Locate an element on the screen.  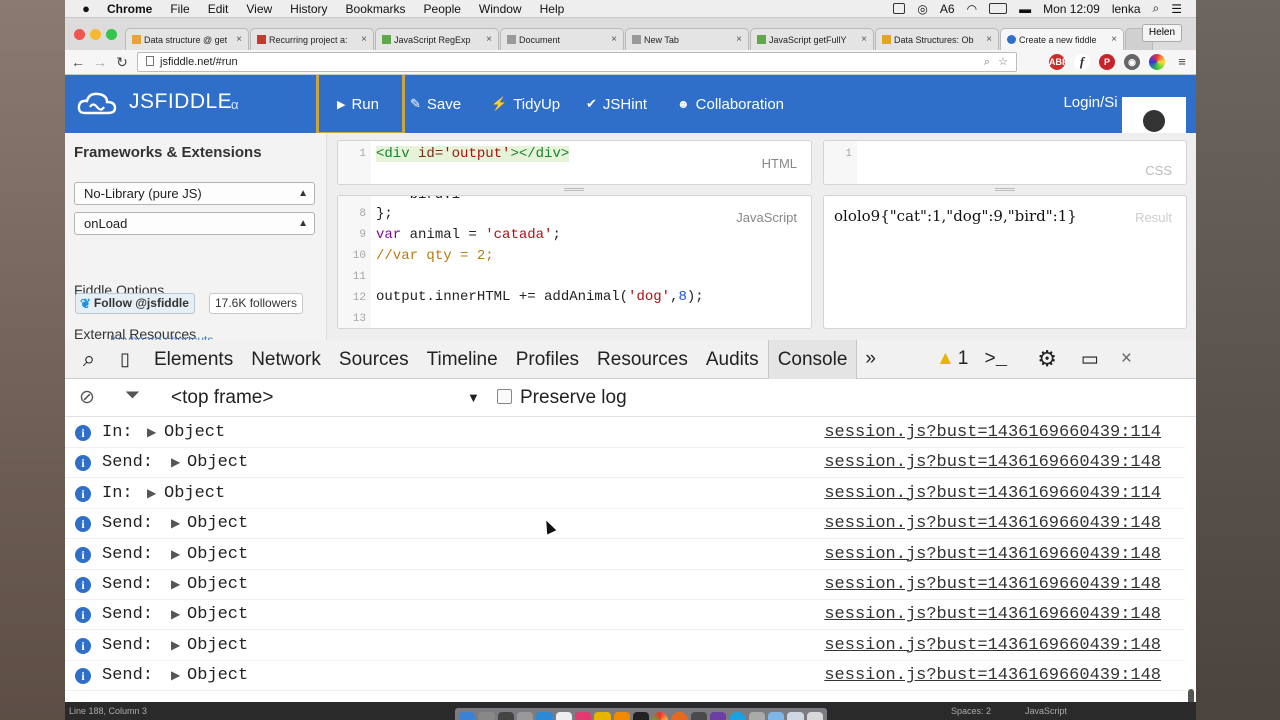
settings-gear-icon: ⚙ is located at coordinates (1047, 359).